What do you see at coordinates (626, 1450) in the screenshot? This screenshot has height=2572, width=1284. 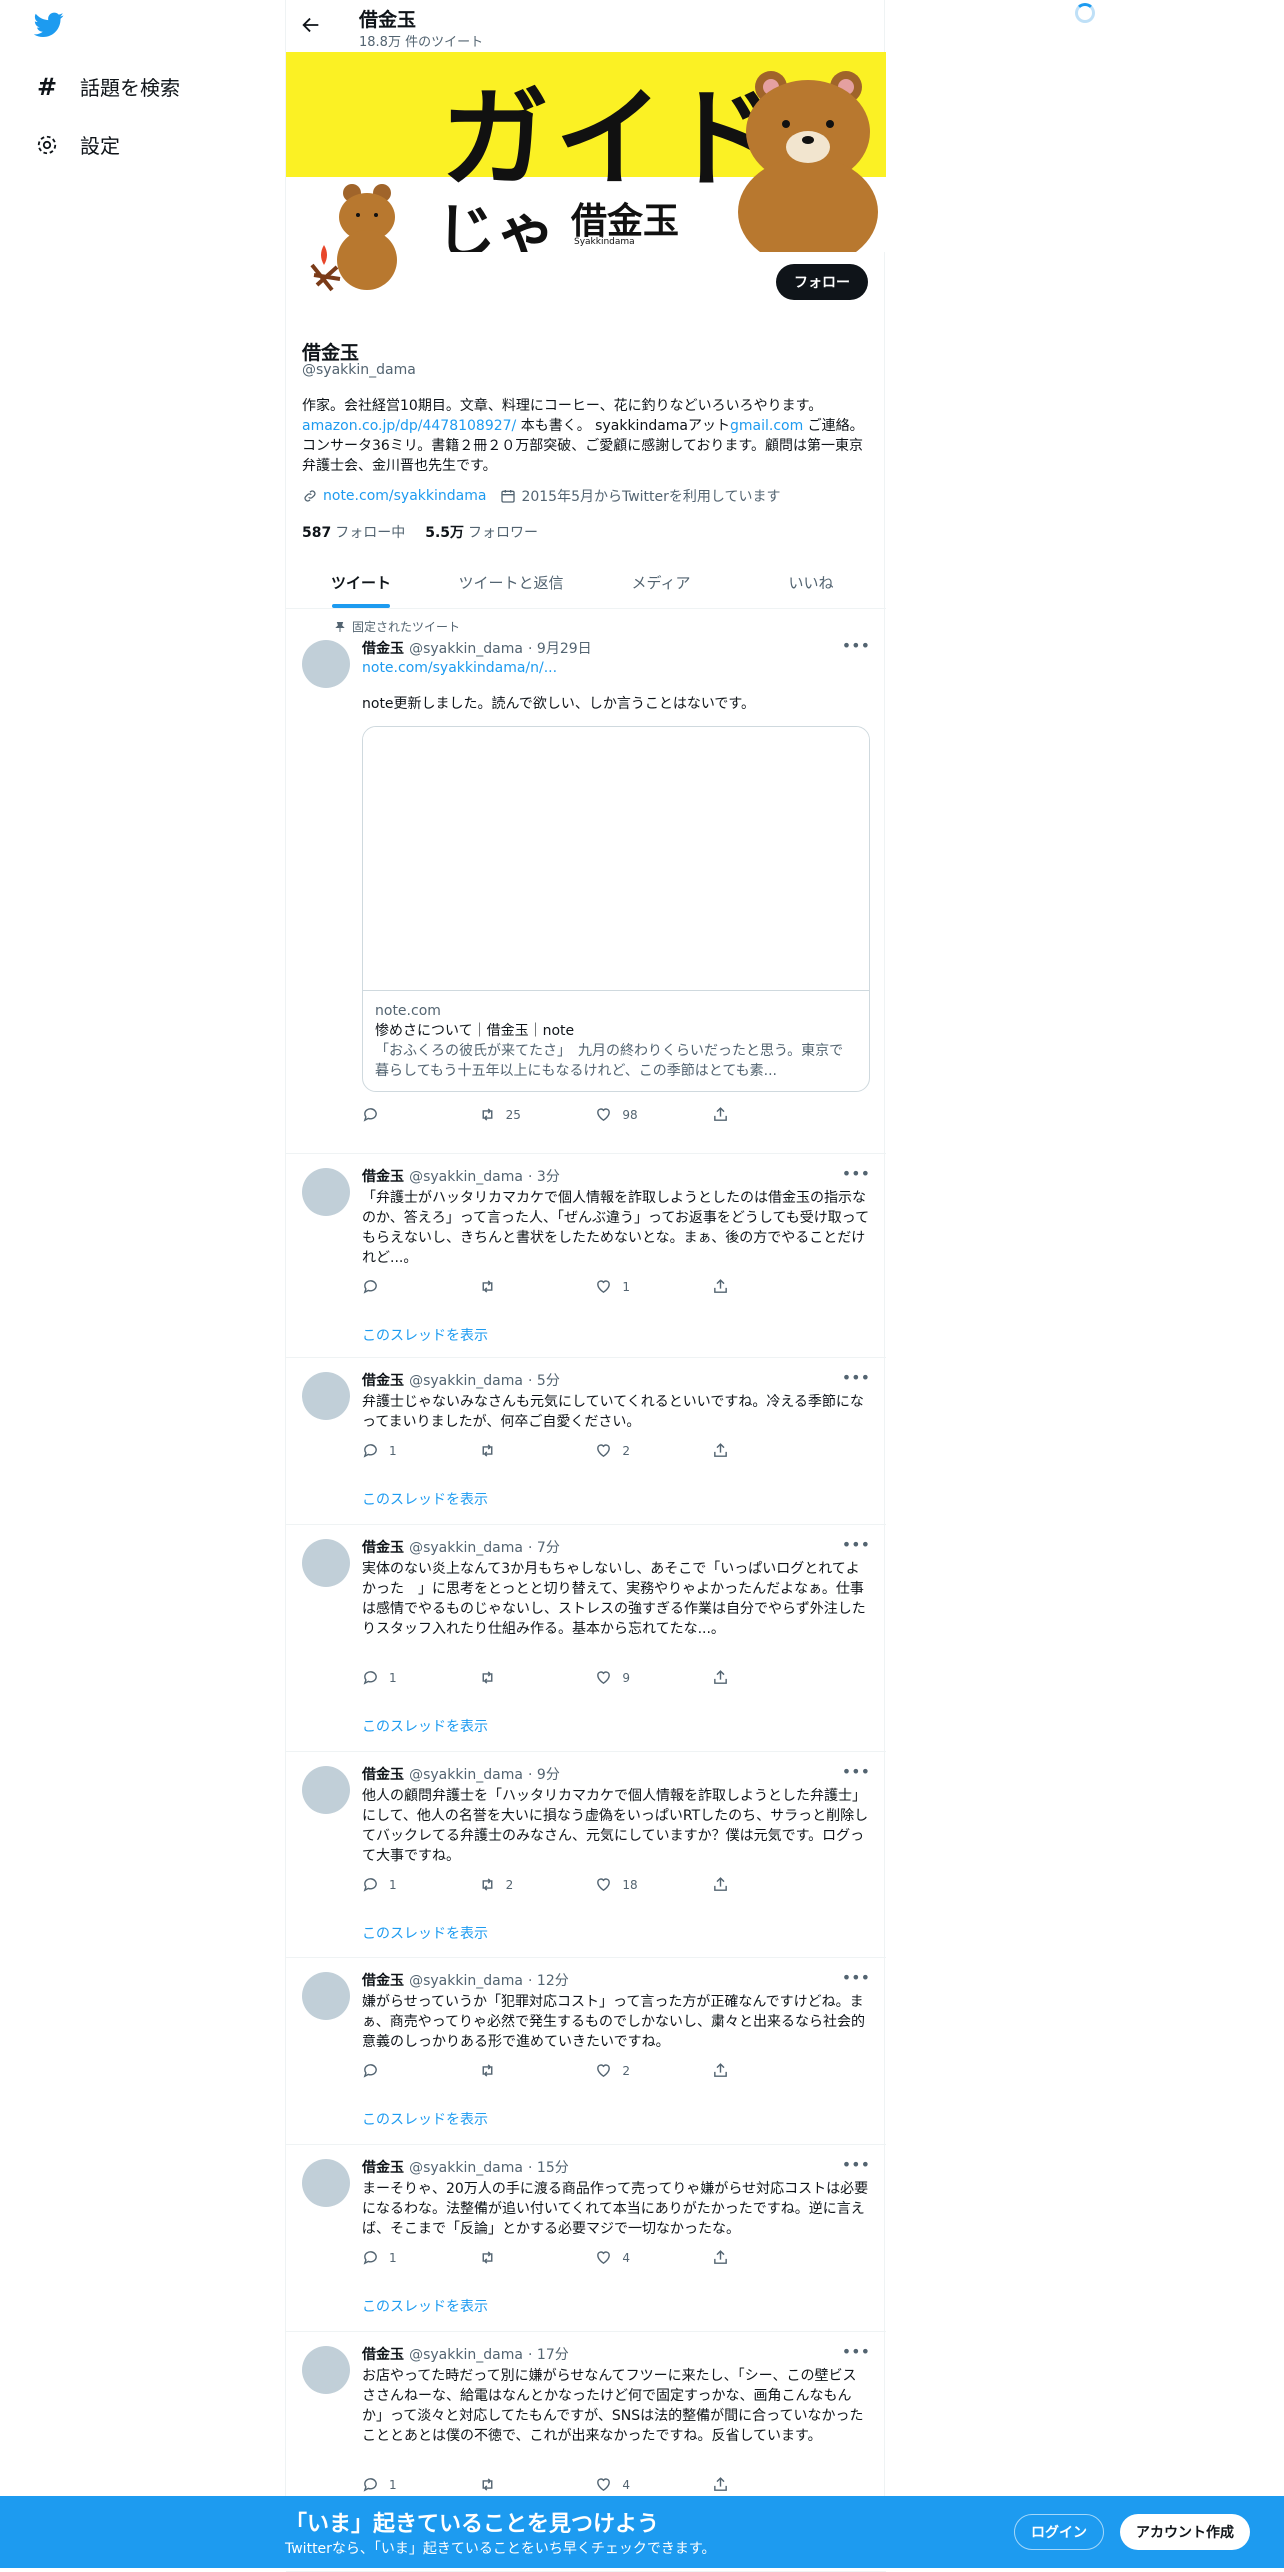 I see `like-count: 2` at bounding box center [626, 1450].